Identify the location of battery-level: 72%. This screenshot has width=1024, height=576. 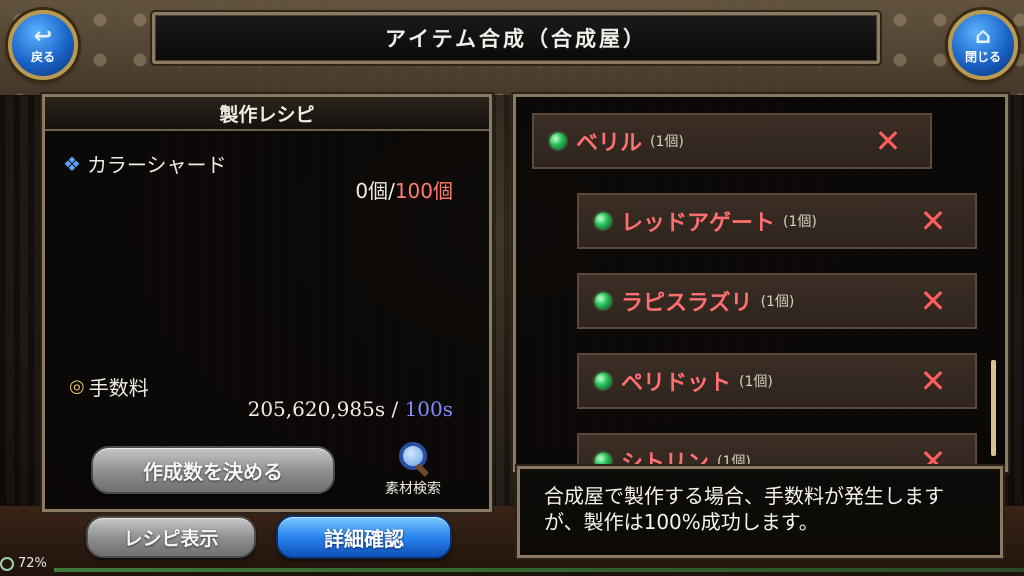
(32, 563).